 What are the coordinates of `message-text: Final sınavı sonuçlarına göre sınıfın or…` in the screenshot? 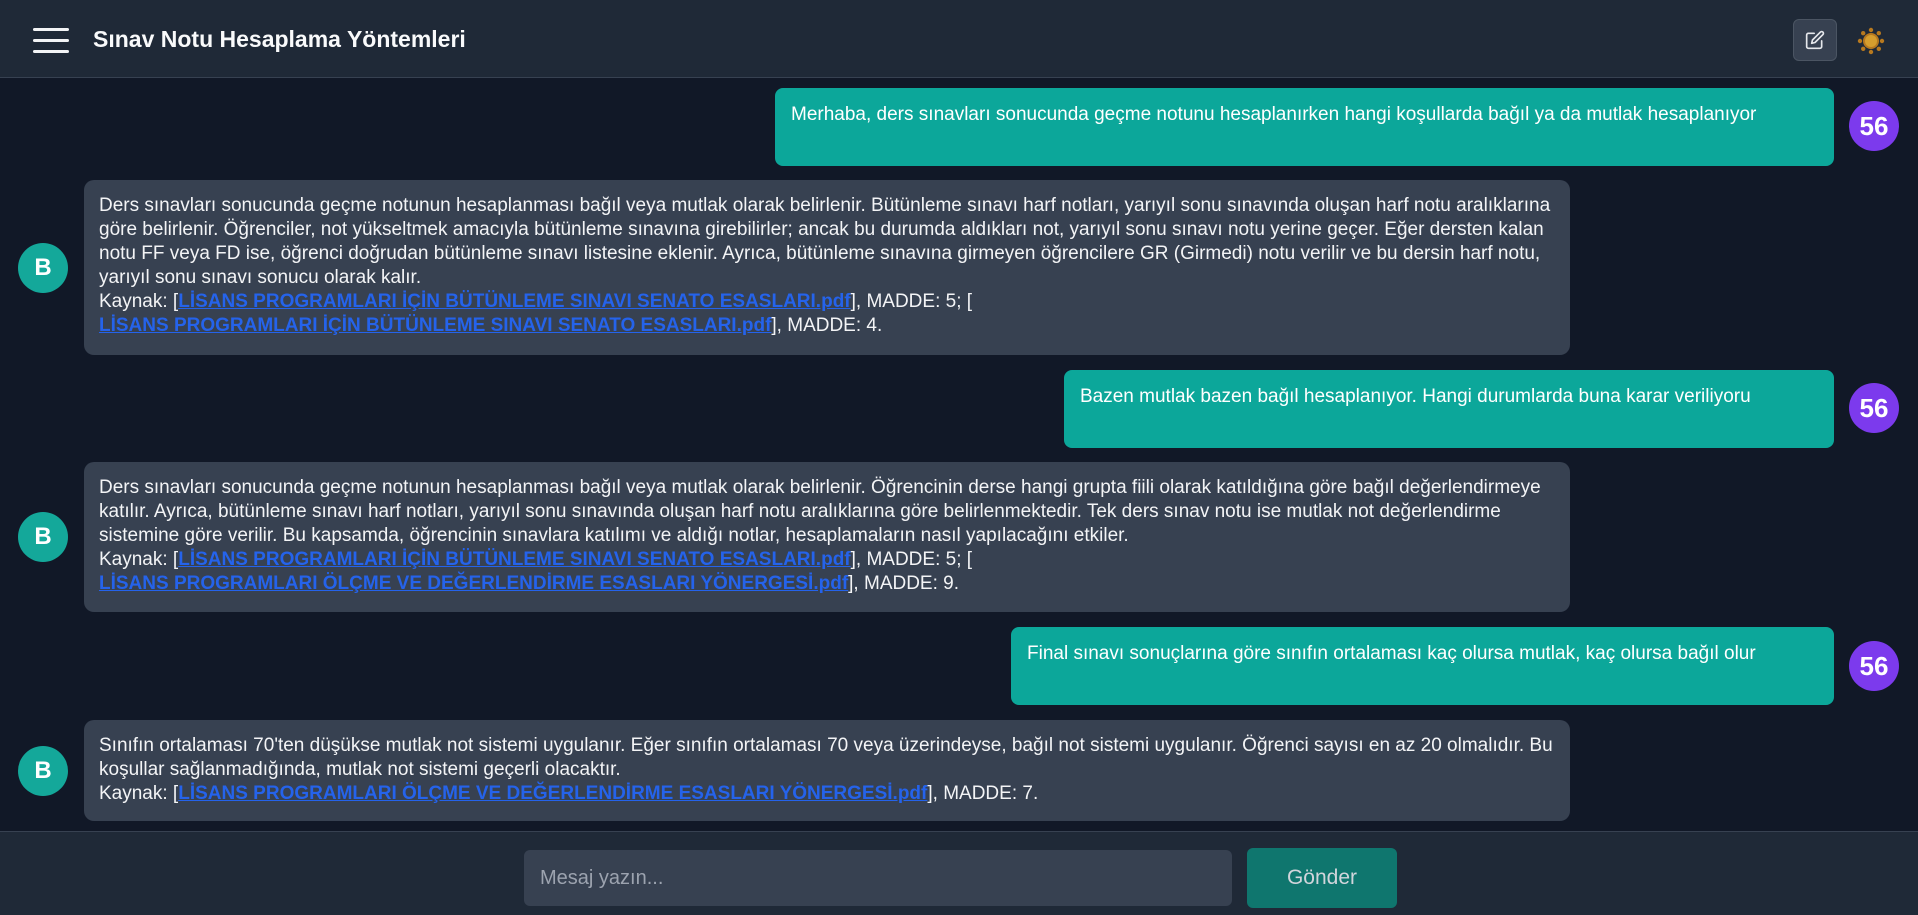 It's located at (1391, 653).